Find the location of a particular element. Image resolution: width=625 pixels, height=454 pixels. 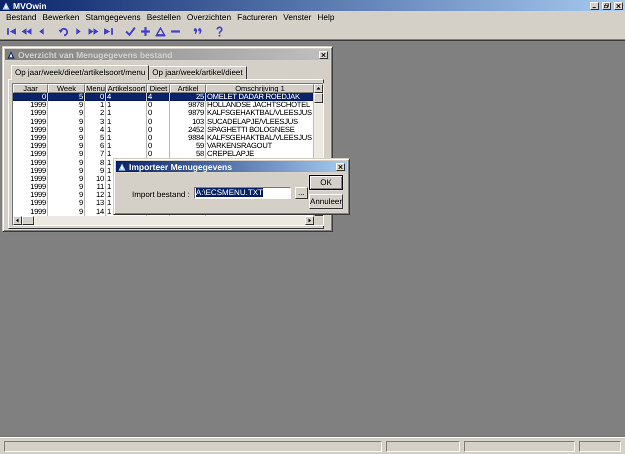

menu-item: Help is located at coordinates (326, 17).